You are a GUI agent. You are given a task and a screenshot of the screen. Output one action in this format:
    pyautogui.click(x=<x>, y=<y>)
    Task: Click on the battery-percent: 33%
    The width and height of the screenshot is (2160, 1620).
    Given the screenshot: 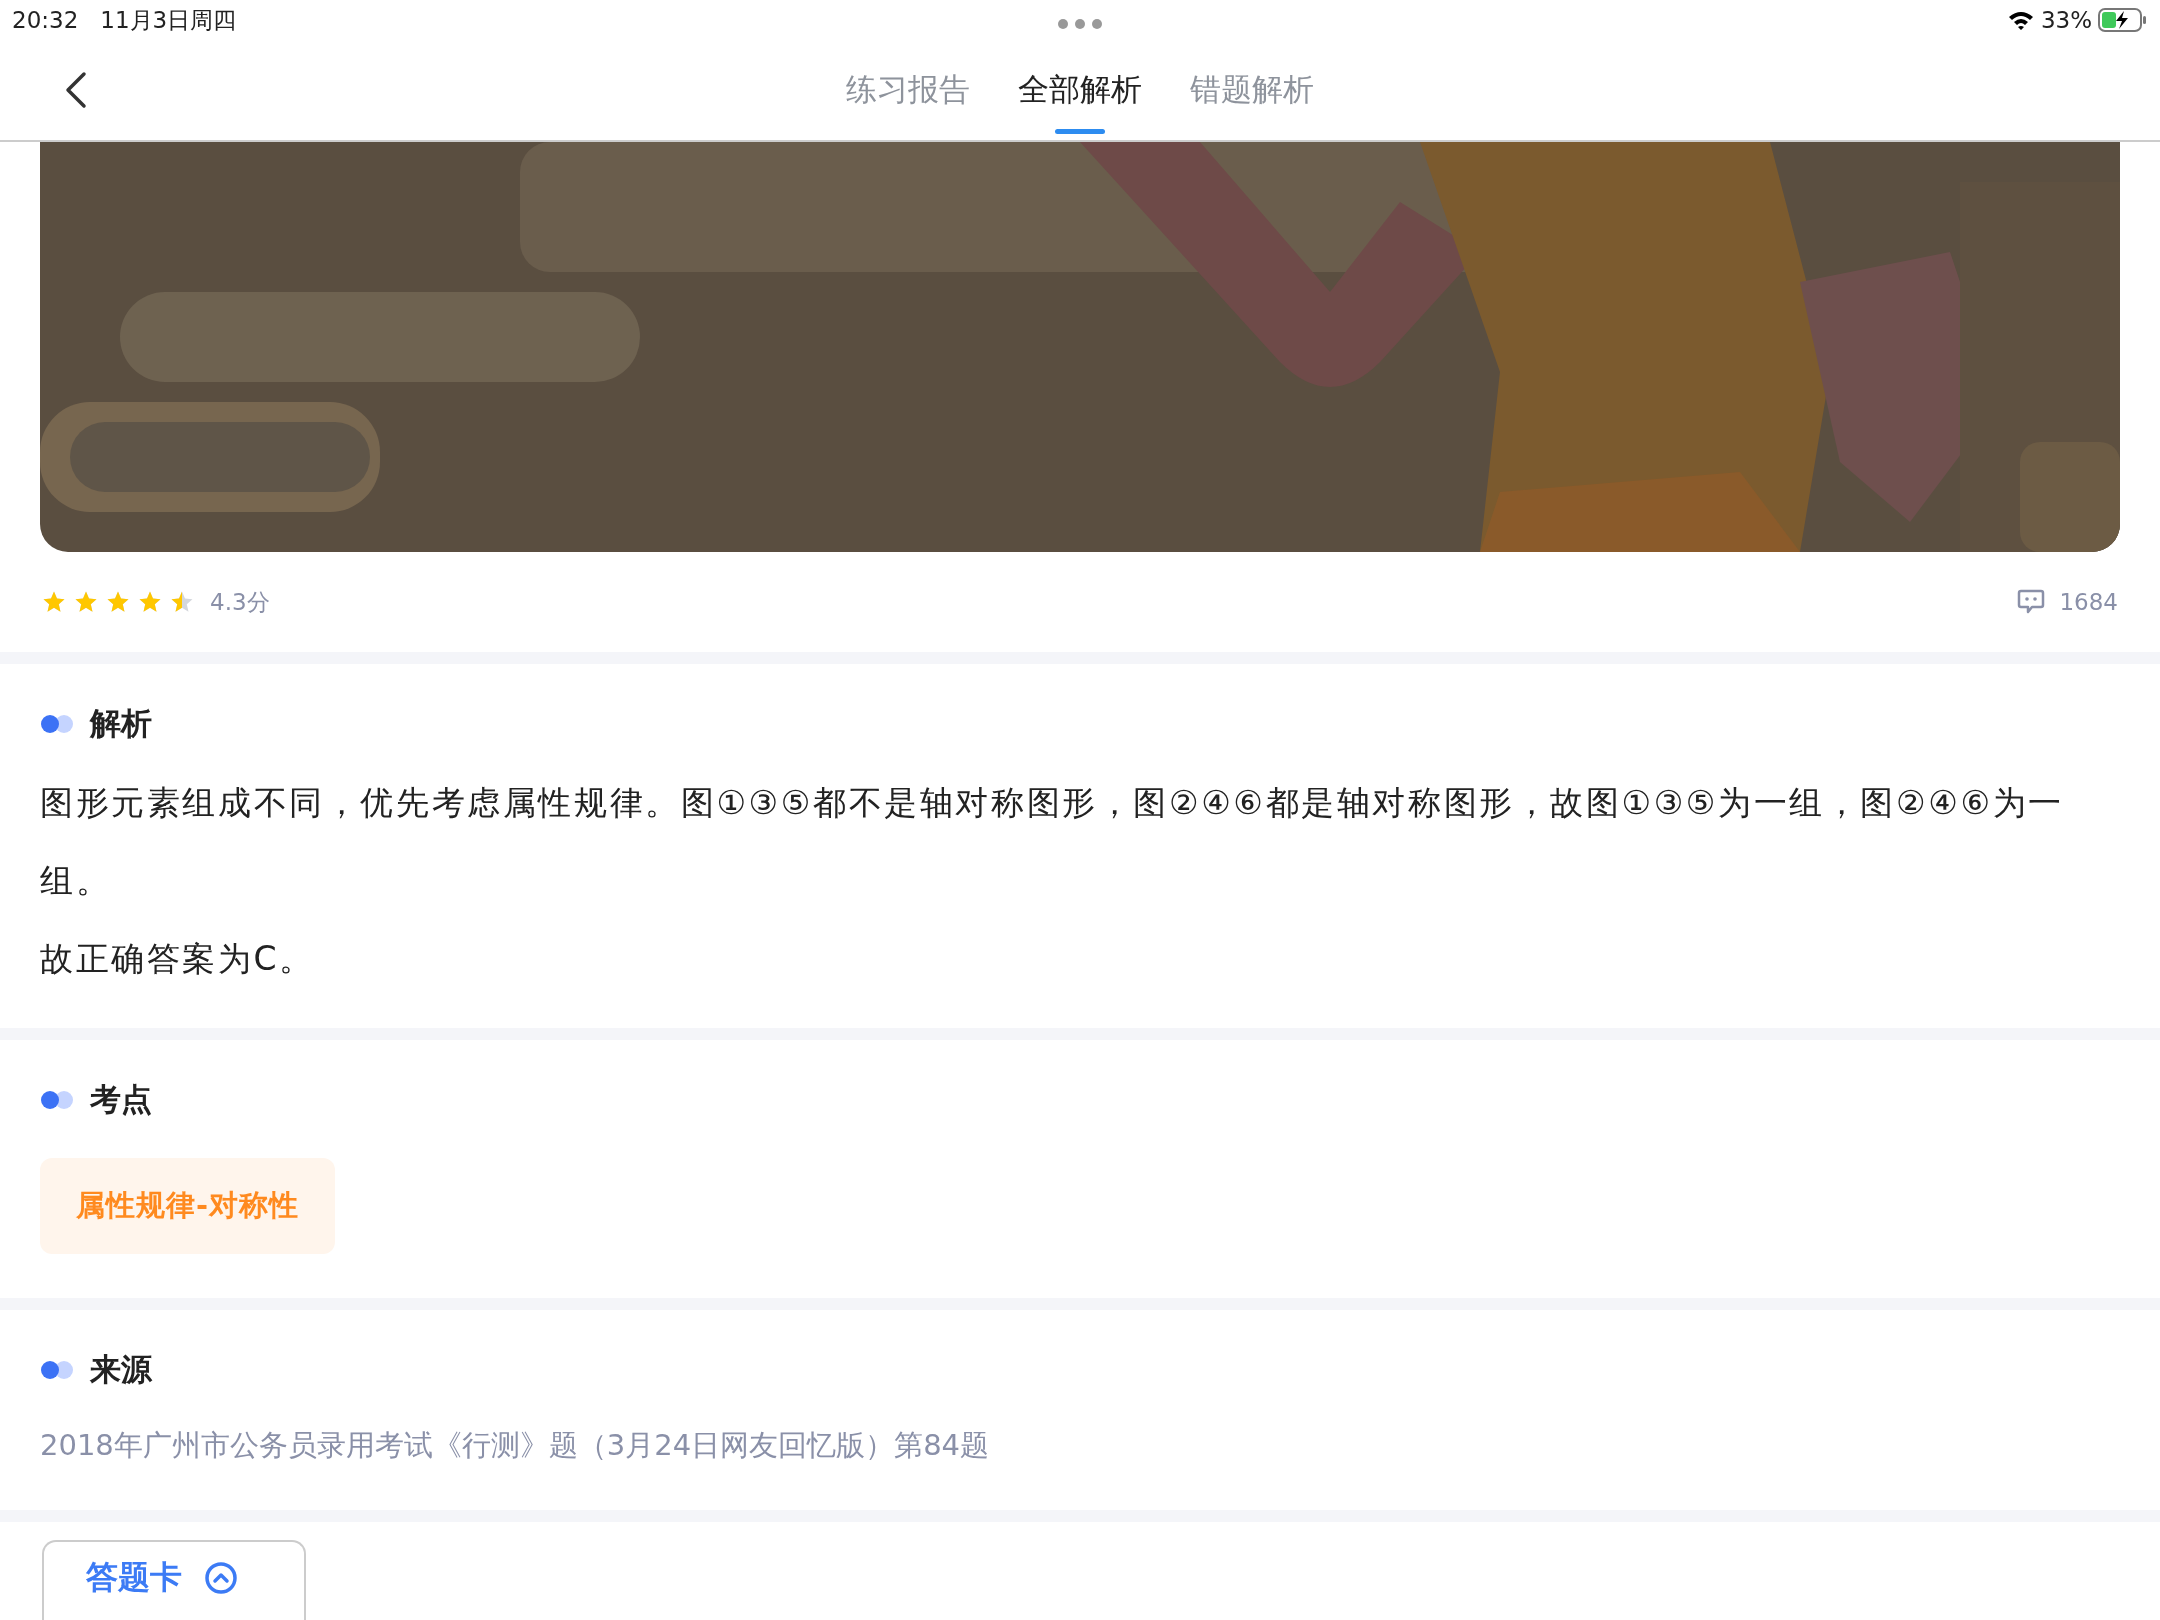 What is the action you would take?
    pyautogui.click(x=2066, y=20)
    